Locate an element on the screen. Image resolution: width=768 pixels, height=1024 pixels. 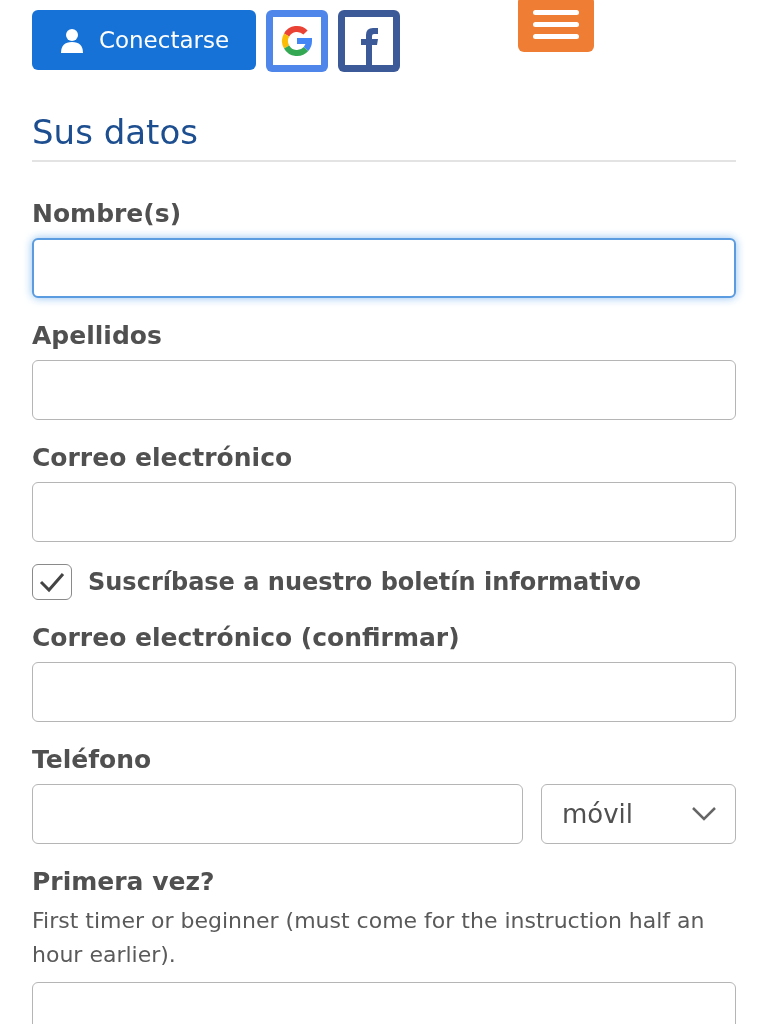
user-icon is located at coordinates (71, 40).